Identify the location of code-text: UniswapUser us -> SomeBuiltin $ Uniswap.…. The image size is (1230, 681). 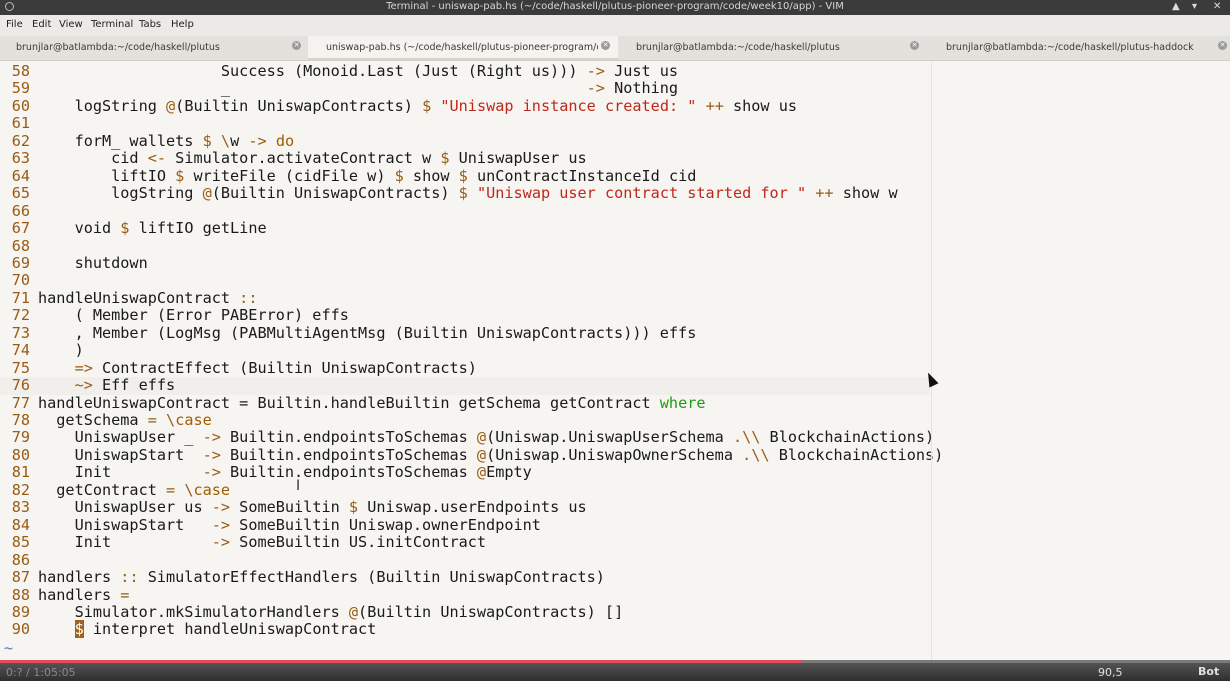
(312, 508).